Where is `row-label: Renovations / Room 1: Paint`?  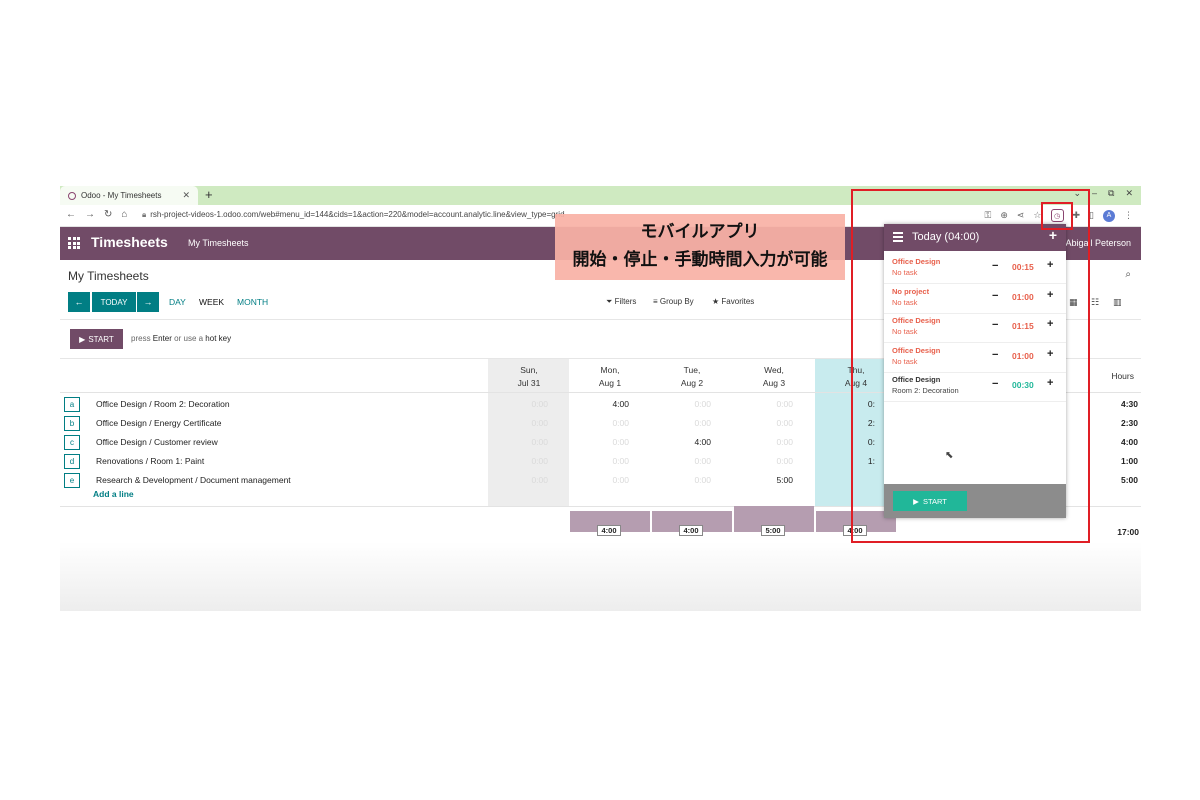 row-label: Renovations / Room 1: Paint is located at coordinates (150, 461).